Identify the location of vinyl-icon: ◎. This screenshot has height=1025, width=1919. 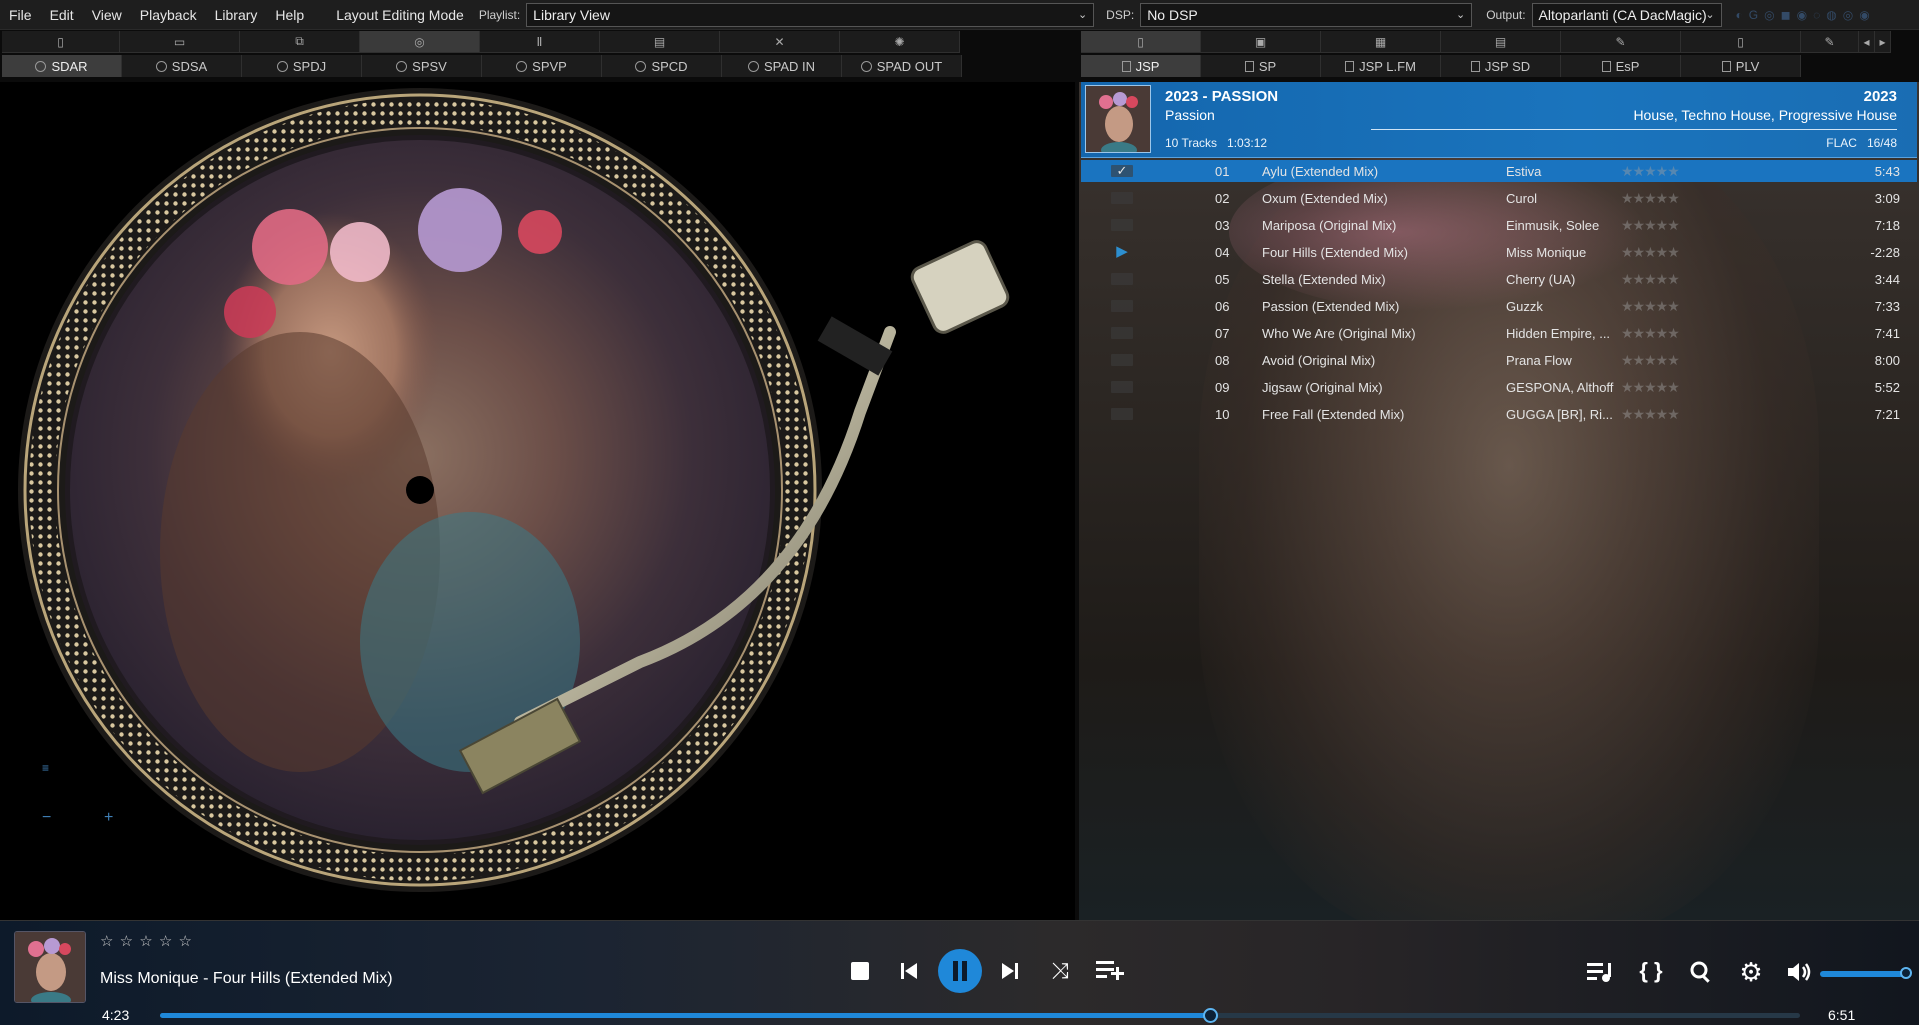
(420, 42).